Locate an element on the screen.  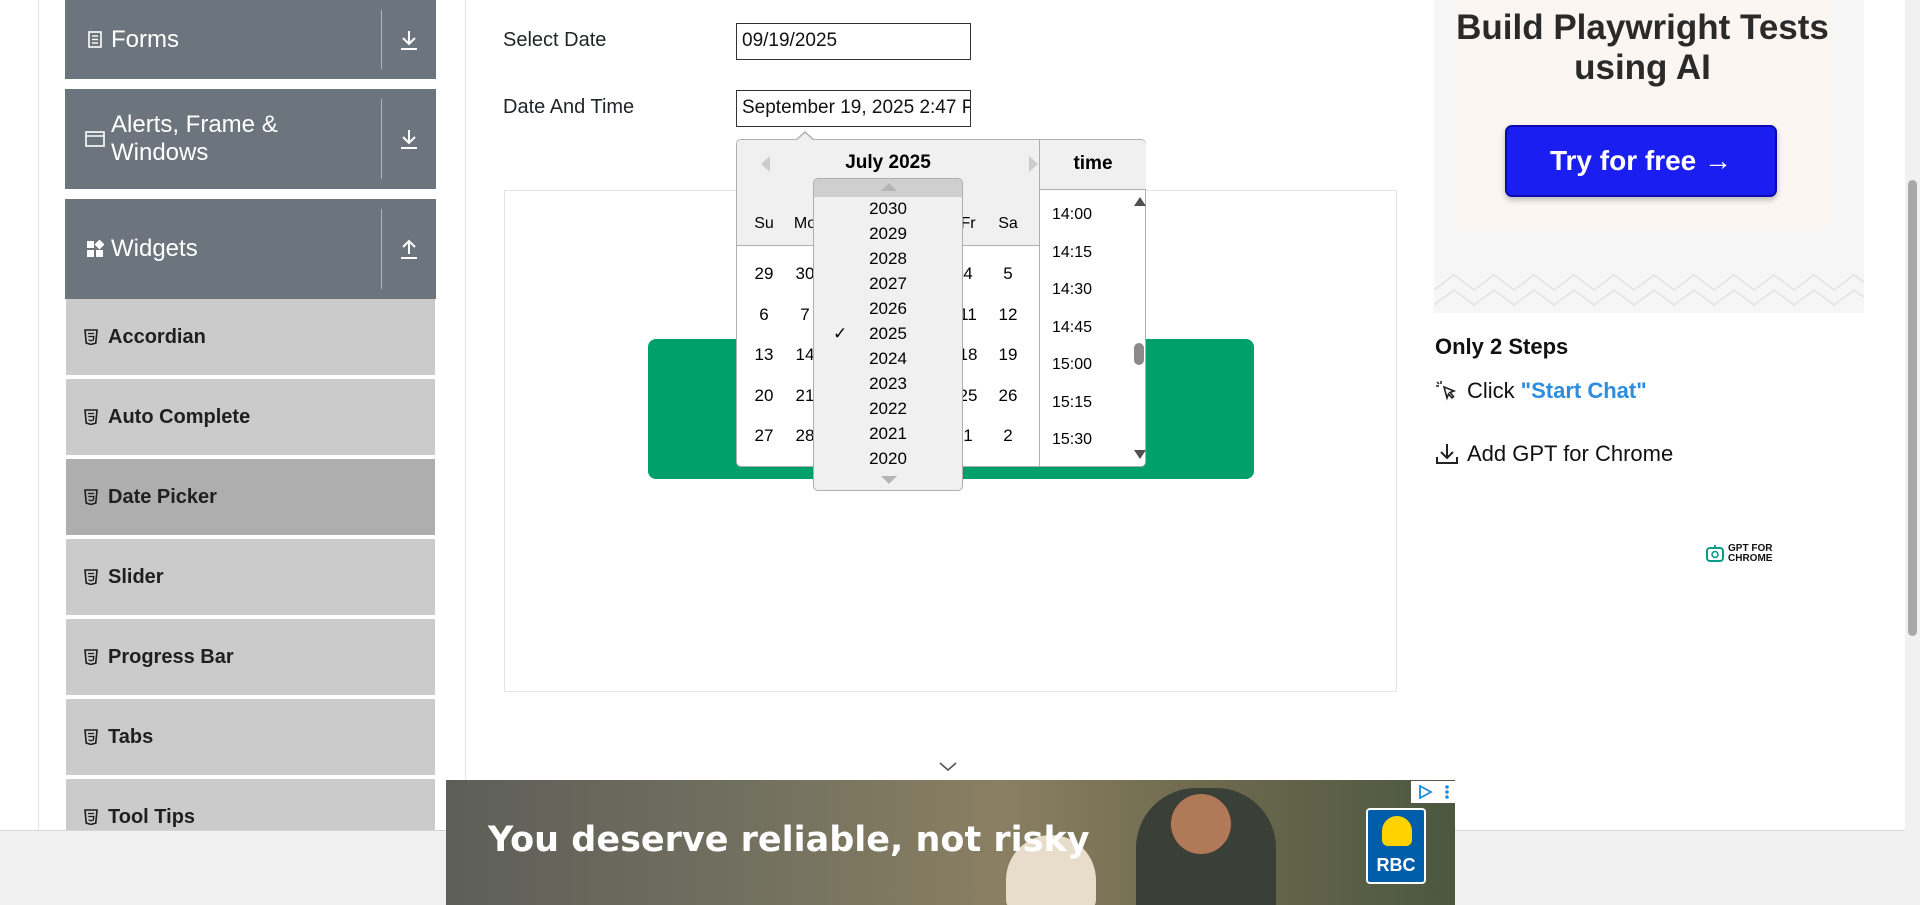
cursor-click-icon is located at coordinates (1446, 391).